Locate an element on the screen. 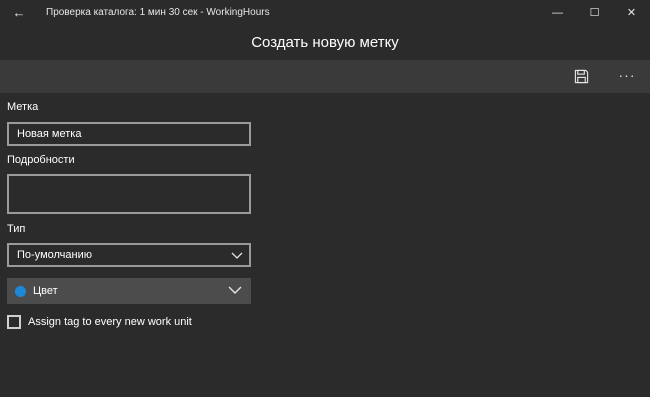 Image resolution: width=650 pixels, height=397 pixels. save-button is located at coordinates (581, 76).